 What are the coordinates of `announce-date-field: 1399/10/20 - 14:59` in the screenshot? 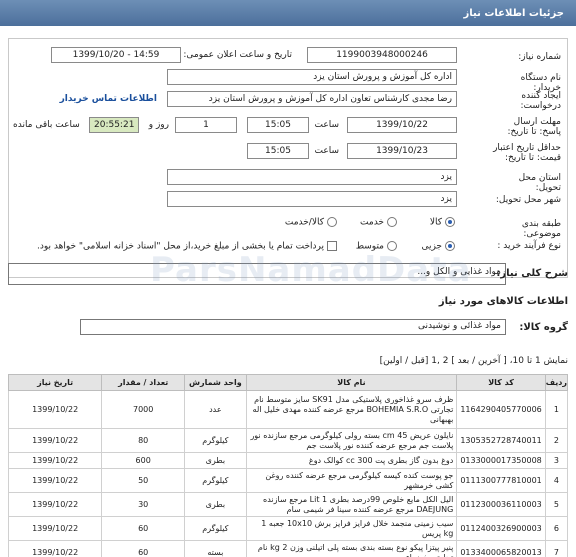 It's located at (116, 55).